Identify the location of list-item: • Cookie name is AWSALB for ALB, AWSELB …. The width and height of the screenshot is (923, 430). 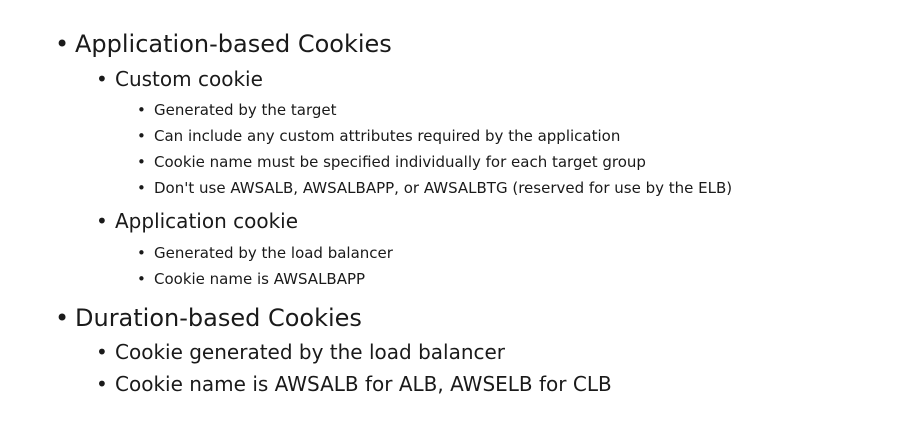
(354, 384).